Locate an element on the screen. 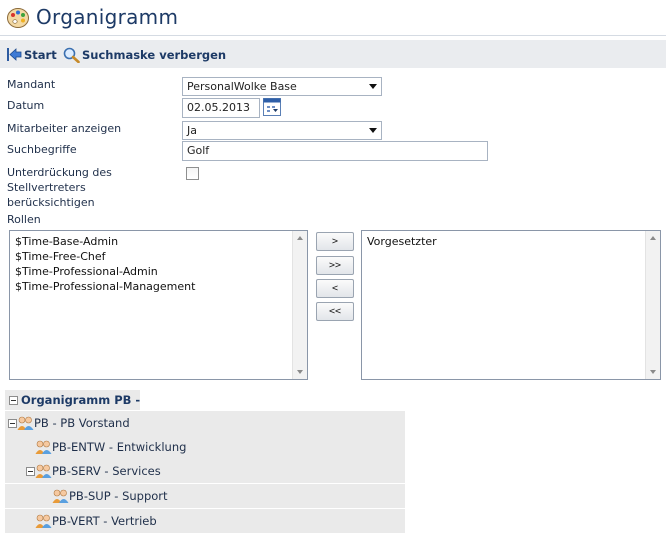  mandant-value: PersonalWolke Base is located at coordinates (242, 86).